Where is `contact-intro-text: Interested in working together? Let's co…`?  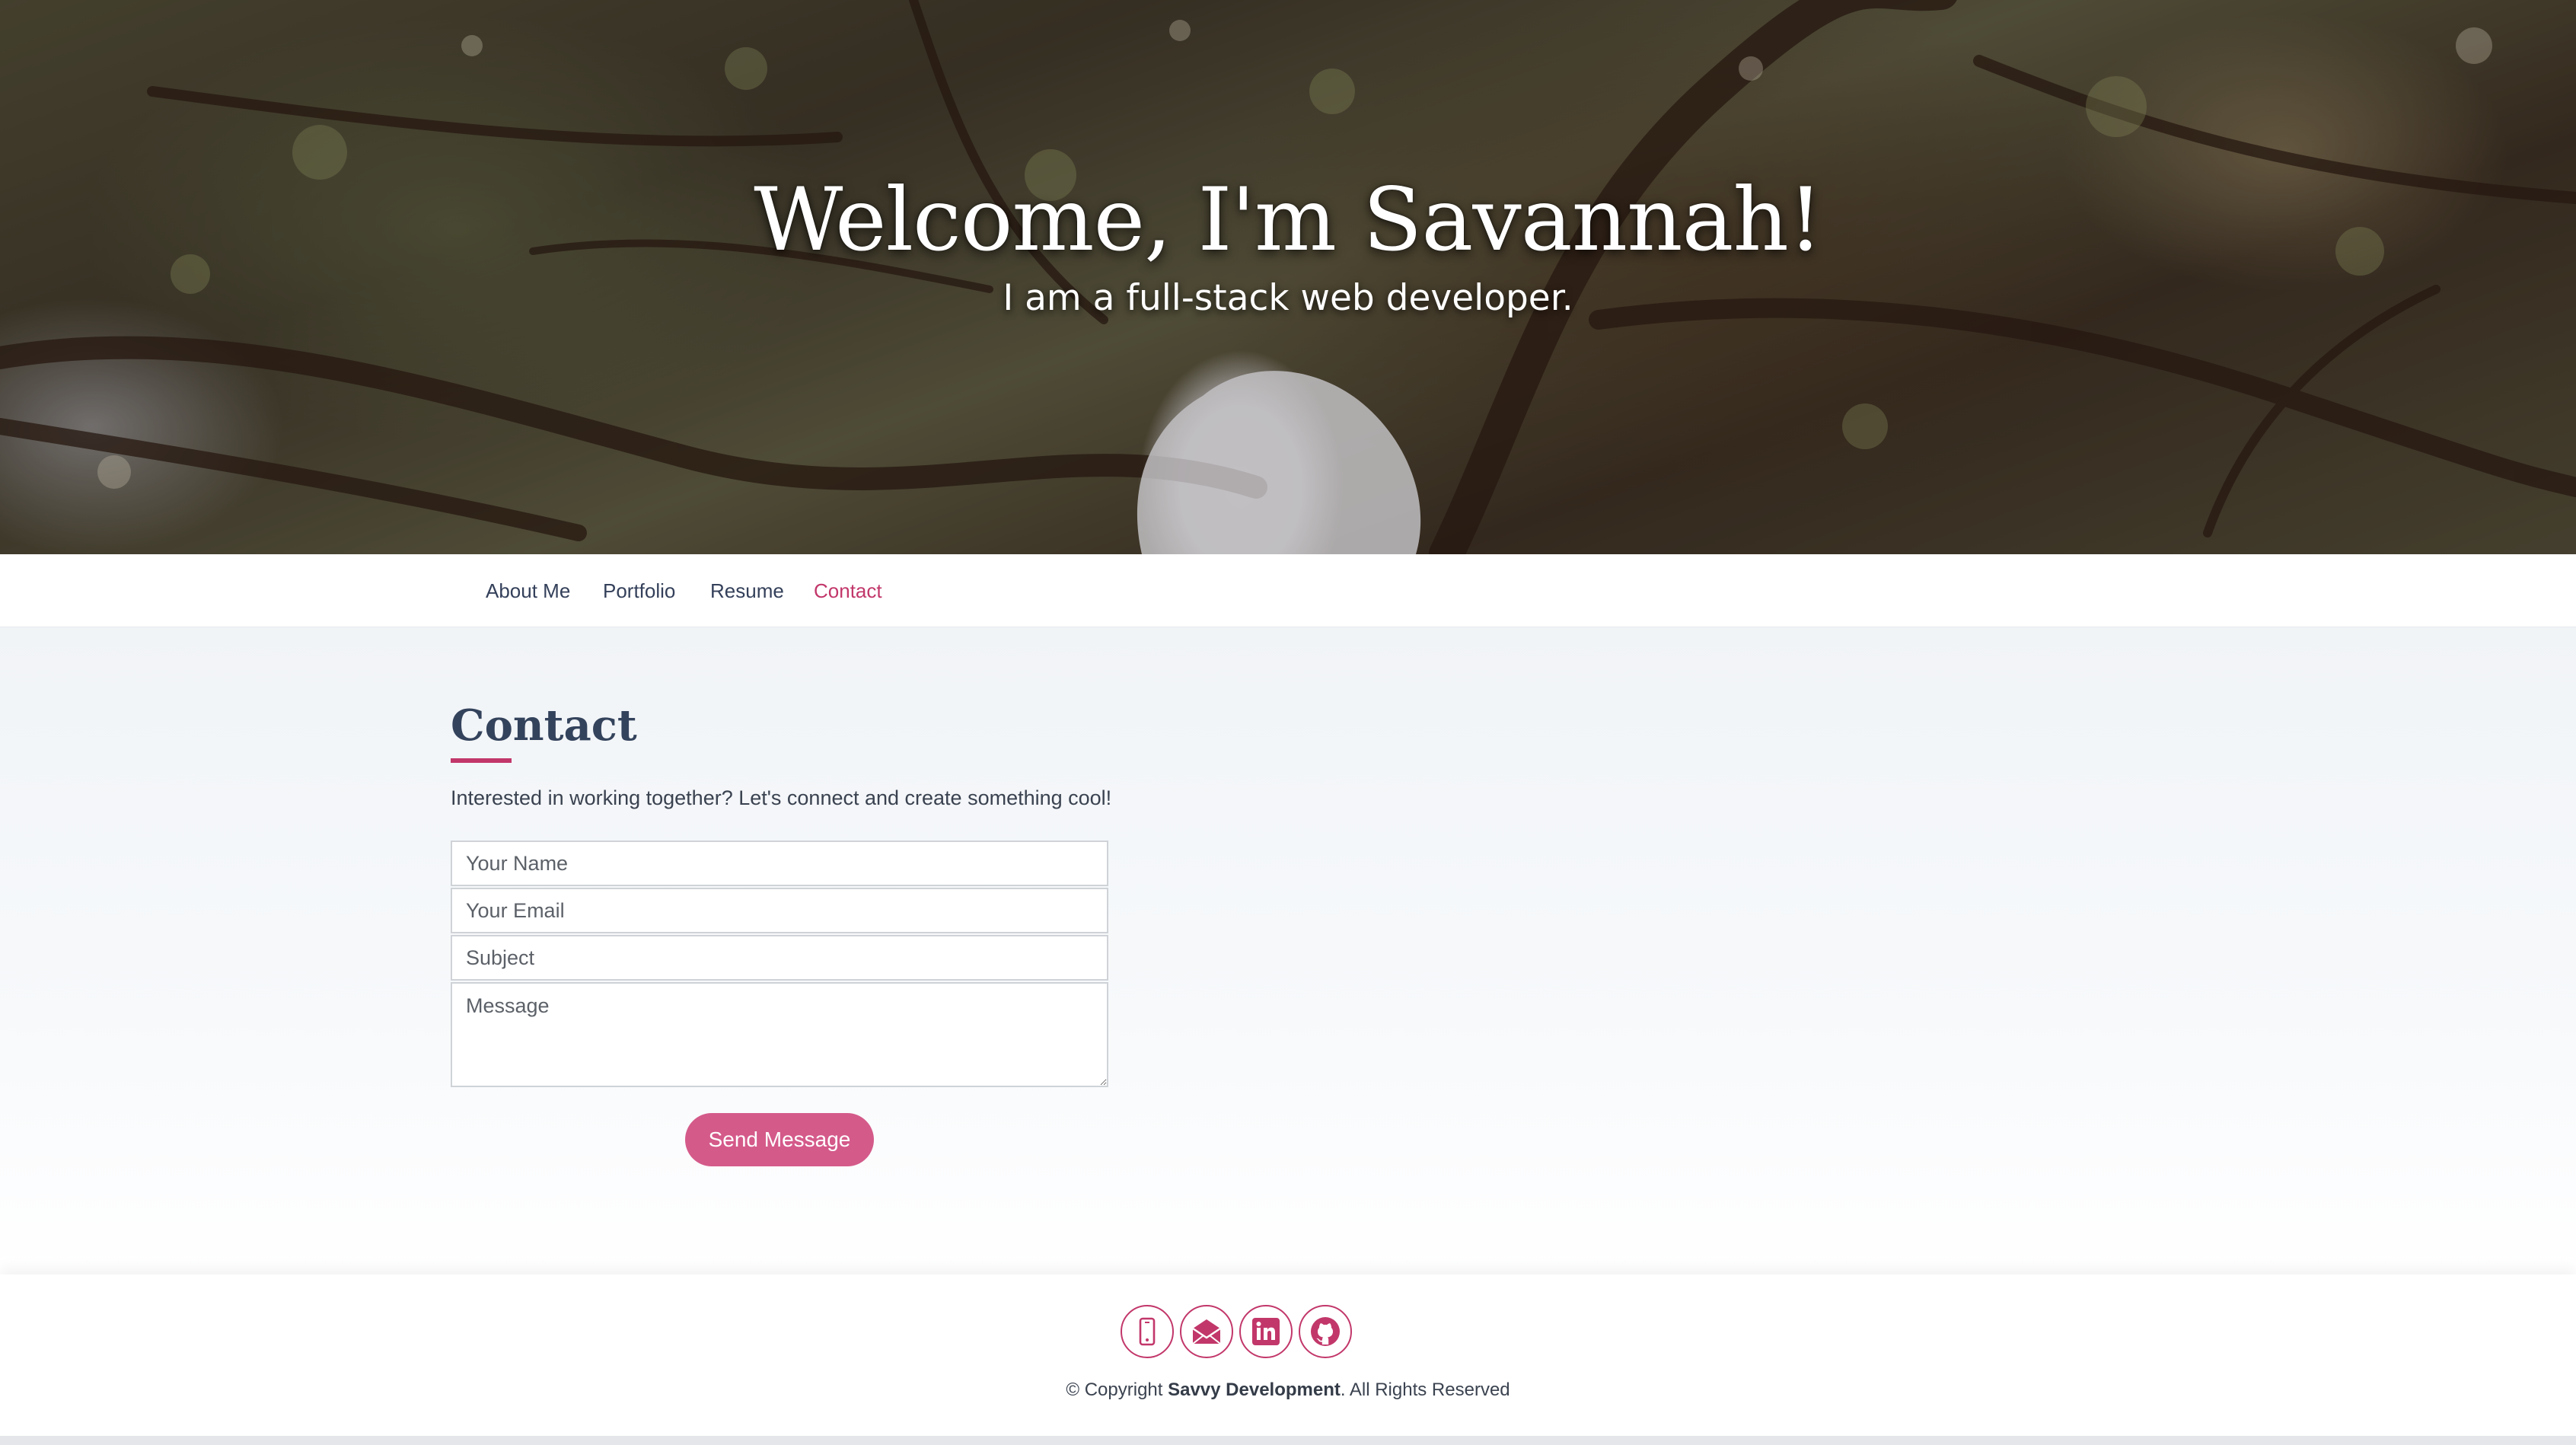 contact-intro-text: Interested in working together? Let's co… is located at coordinates (781, 798).